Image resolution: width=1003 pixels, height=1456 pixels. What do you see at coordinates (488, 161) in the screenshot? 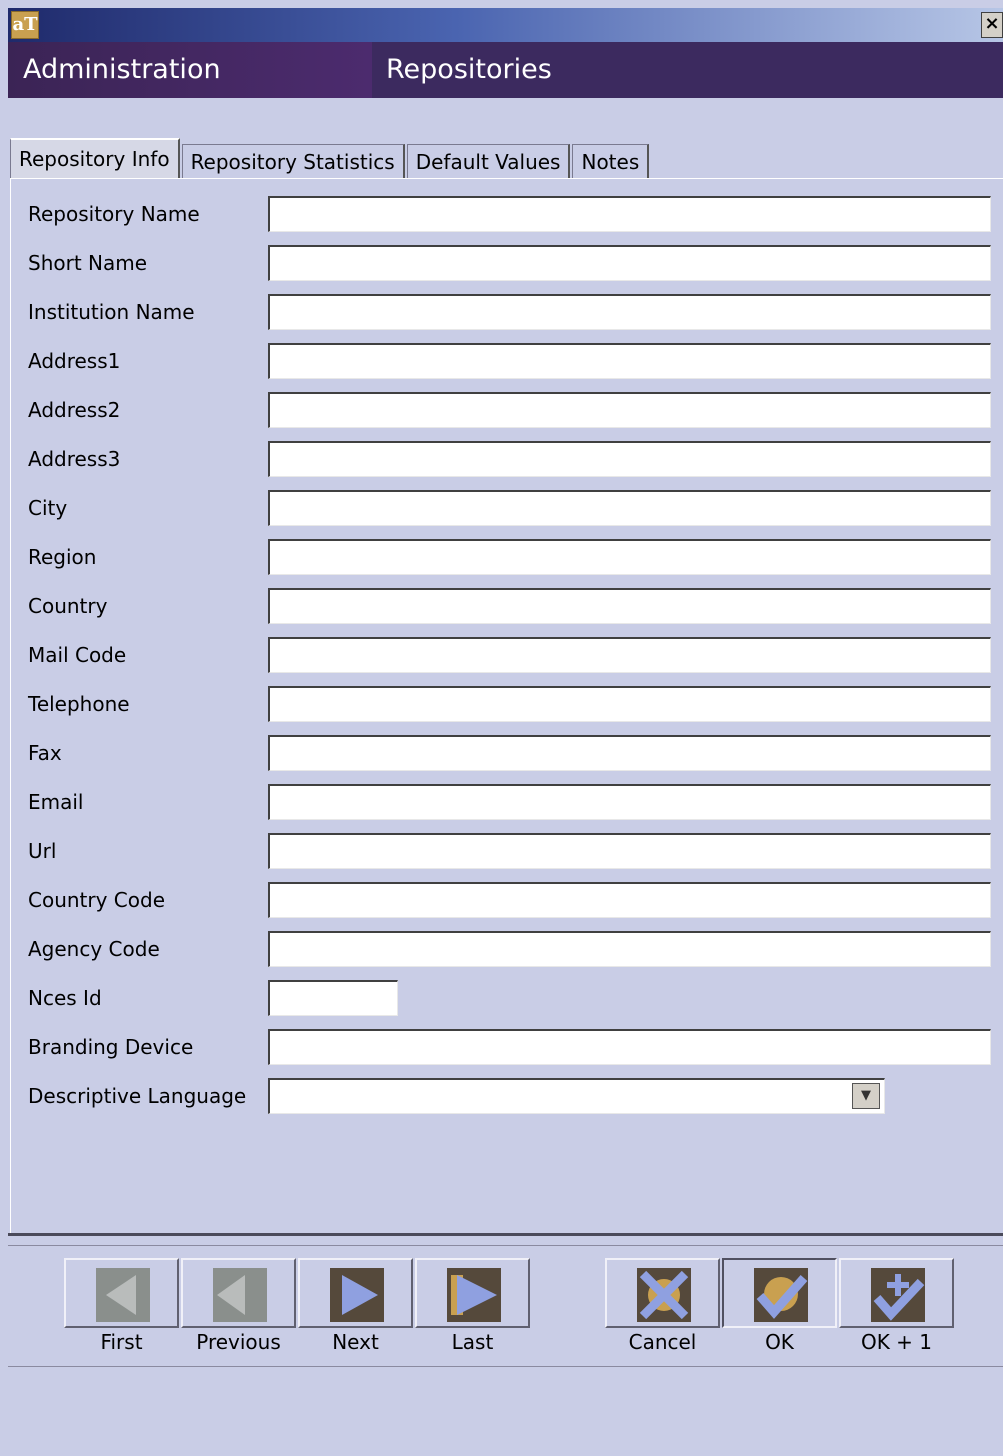
I see `tab-default-values: Default Values` at bounding box center [488, 161].